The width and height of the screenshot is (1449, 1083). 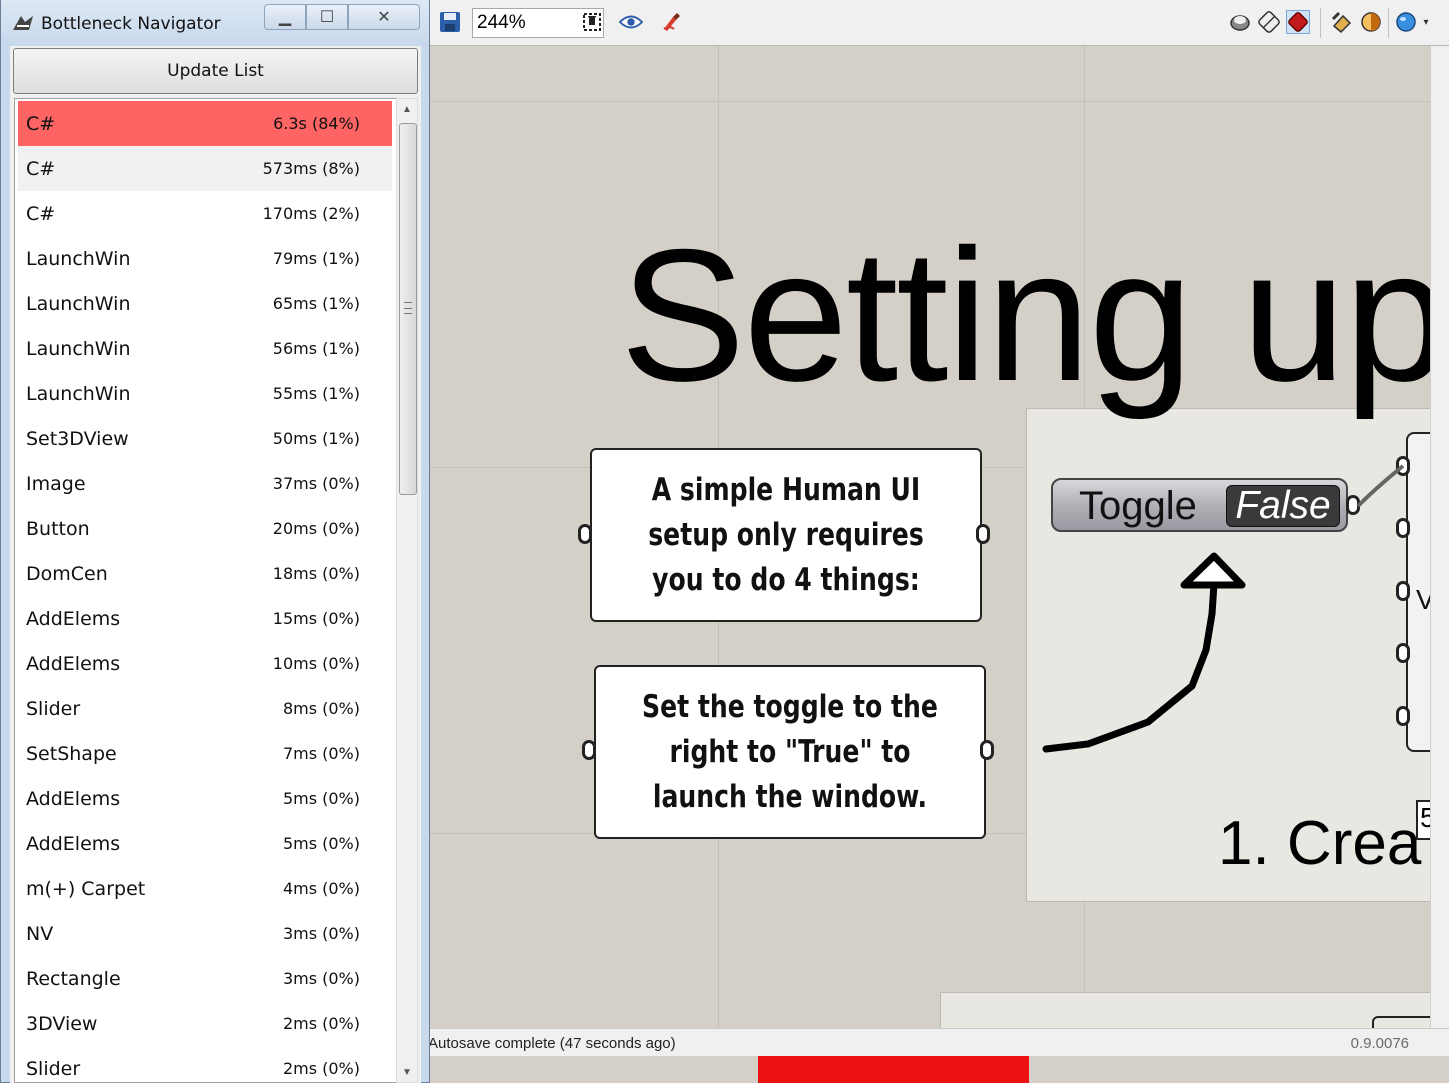 I want to click on list-item: DomCen 18ms (0%), so click(x=205, y=573).